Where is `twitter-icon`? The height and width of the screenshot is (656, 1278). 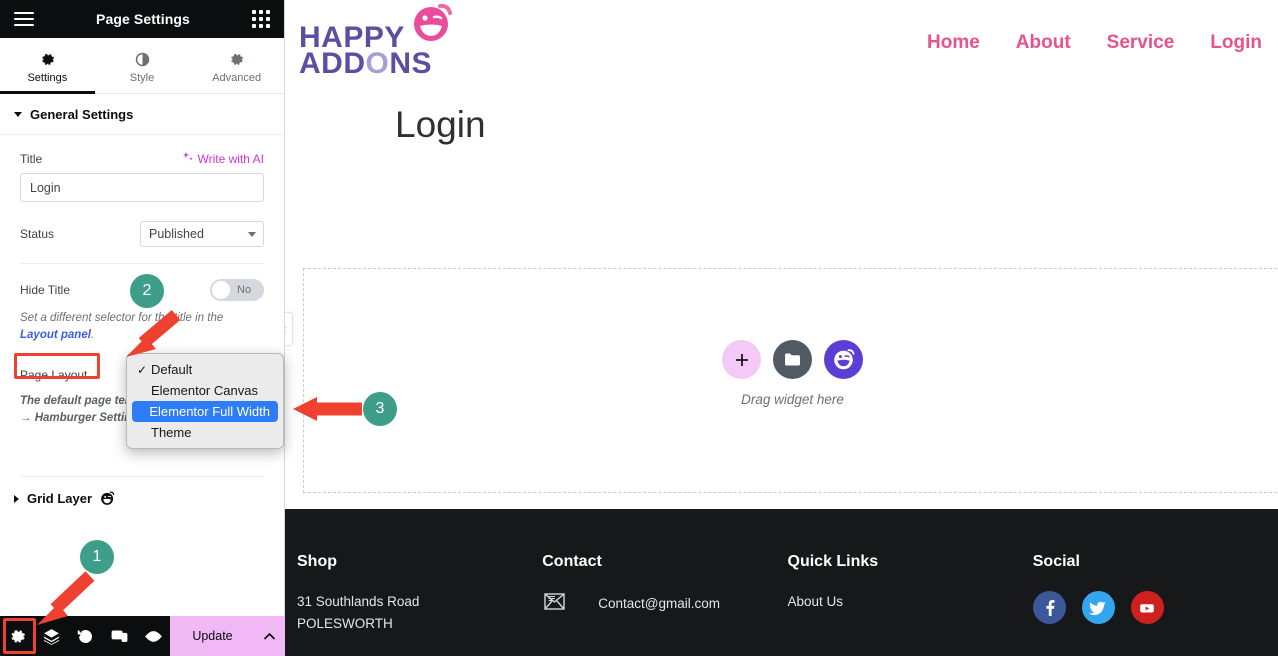
twitter-icon is located at coordinates (1098, 607).